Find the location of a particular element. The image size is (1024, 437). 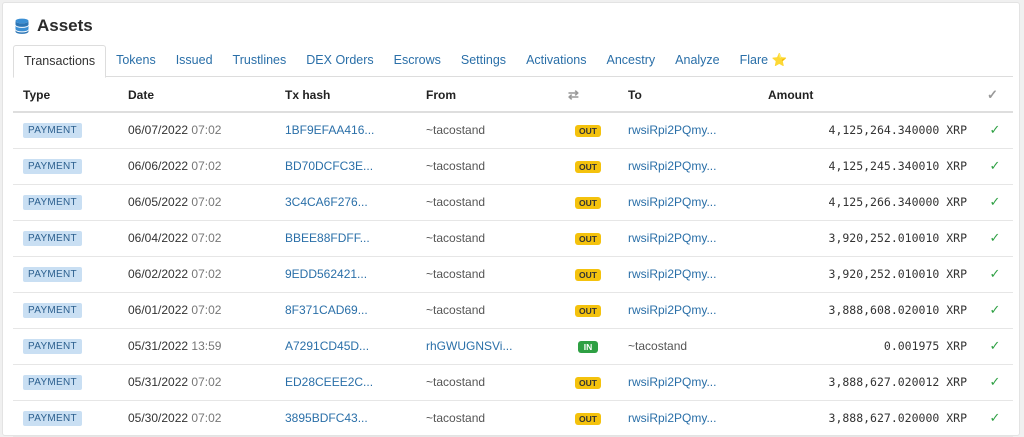

amount-cell: 3,920,252.010010 XRP is located at coordinates (867, 238).